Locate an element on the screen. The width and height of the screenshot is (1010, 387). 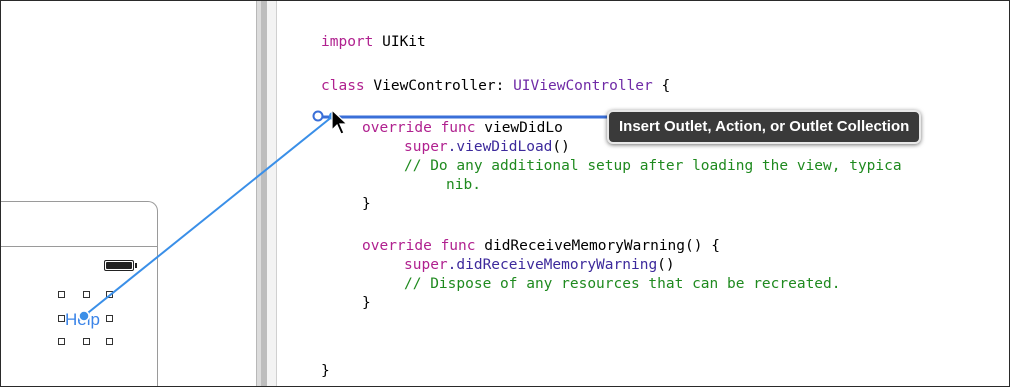
resize-handle-top-right is located at coordinates (109, 294).